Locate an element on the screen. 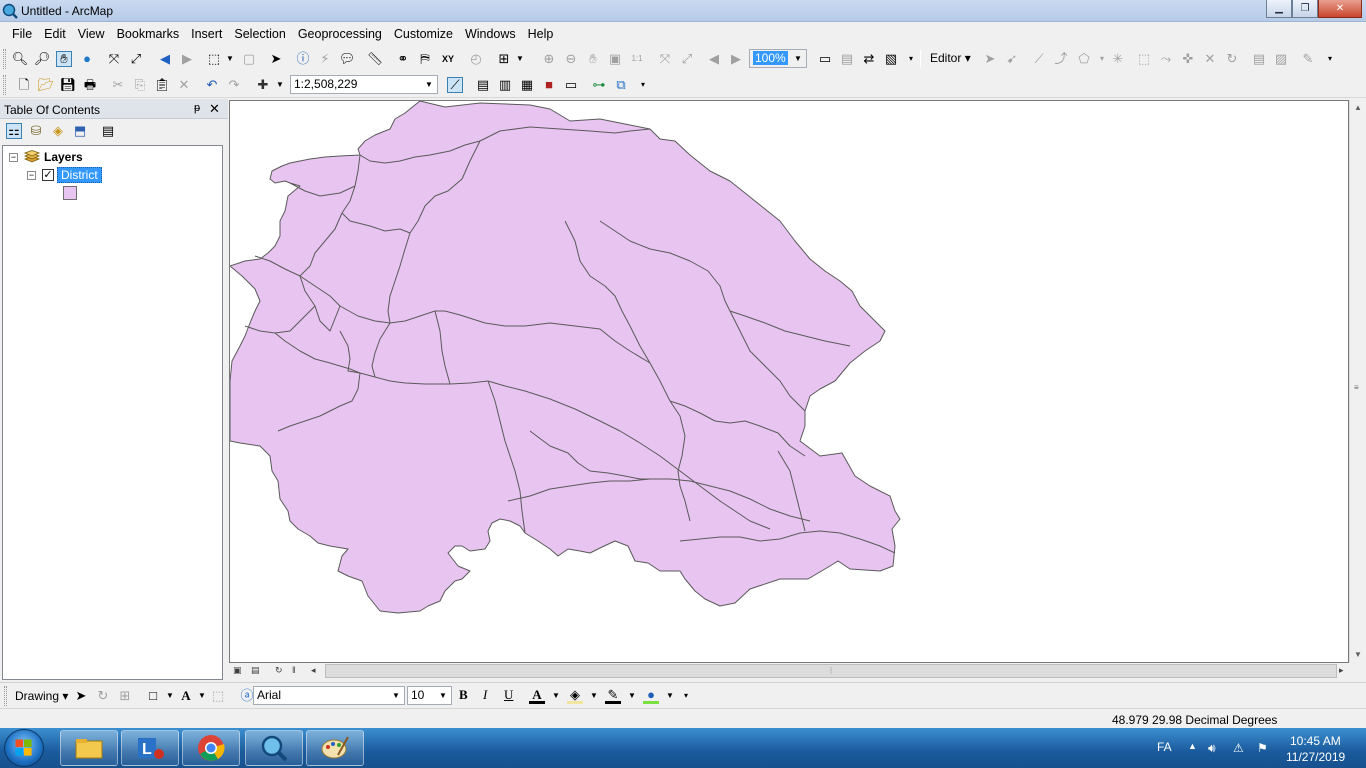 The height and width of the screenshot is (768, 1366). start-button is located at coordinates (24, 748).